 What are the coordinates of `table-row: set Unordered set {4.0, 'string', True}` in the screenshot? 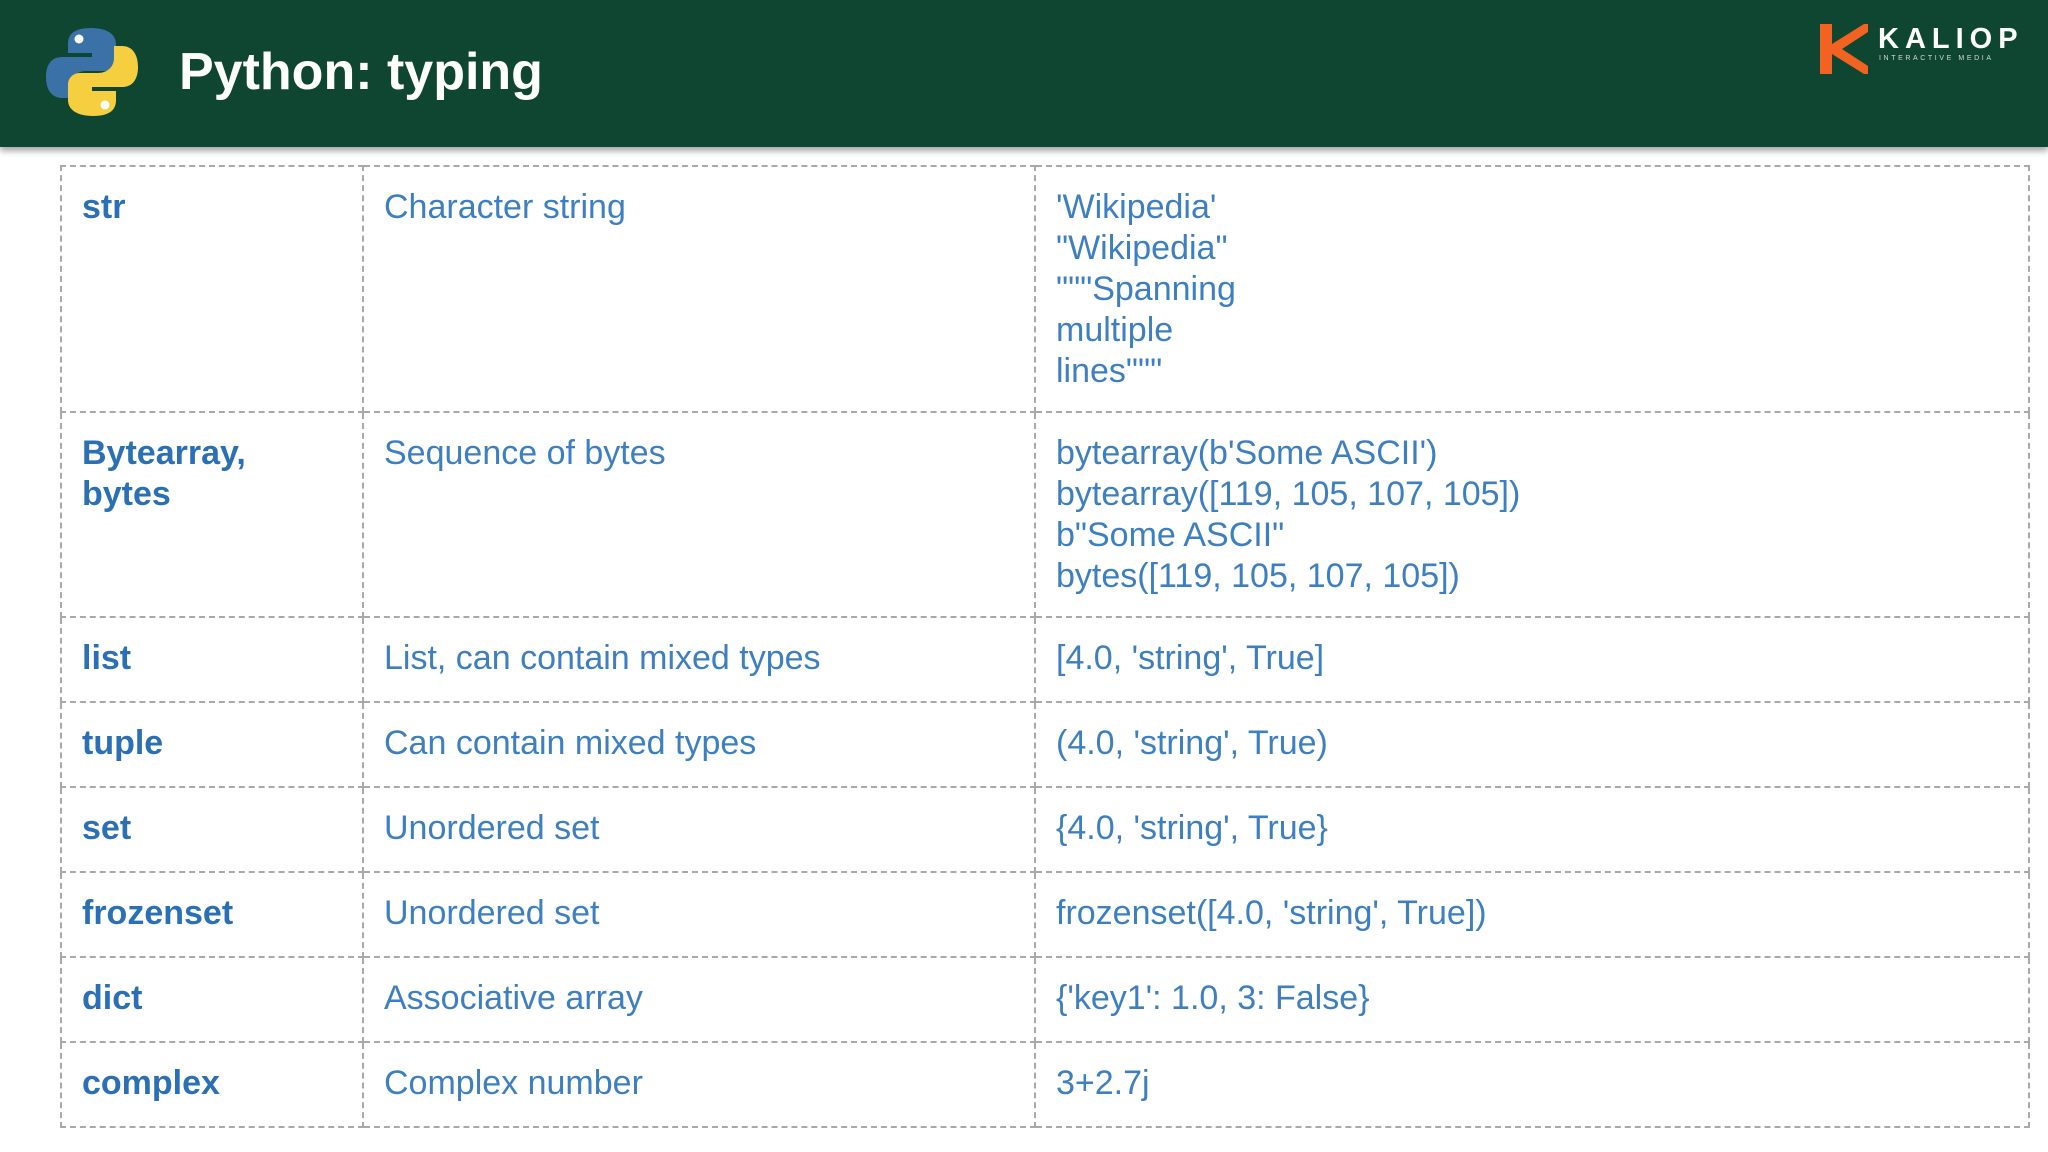 It's located at (1045, 829).